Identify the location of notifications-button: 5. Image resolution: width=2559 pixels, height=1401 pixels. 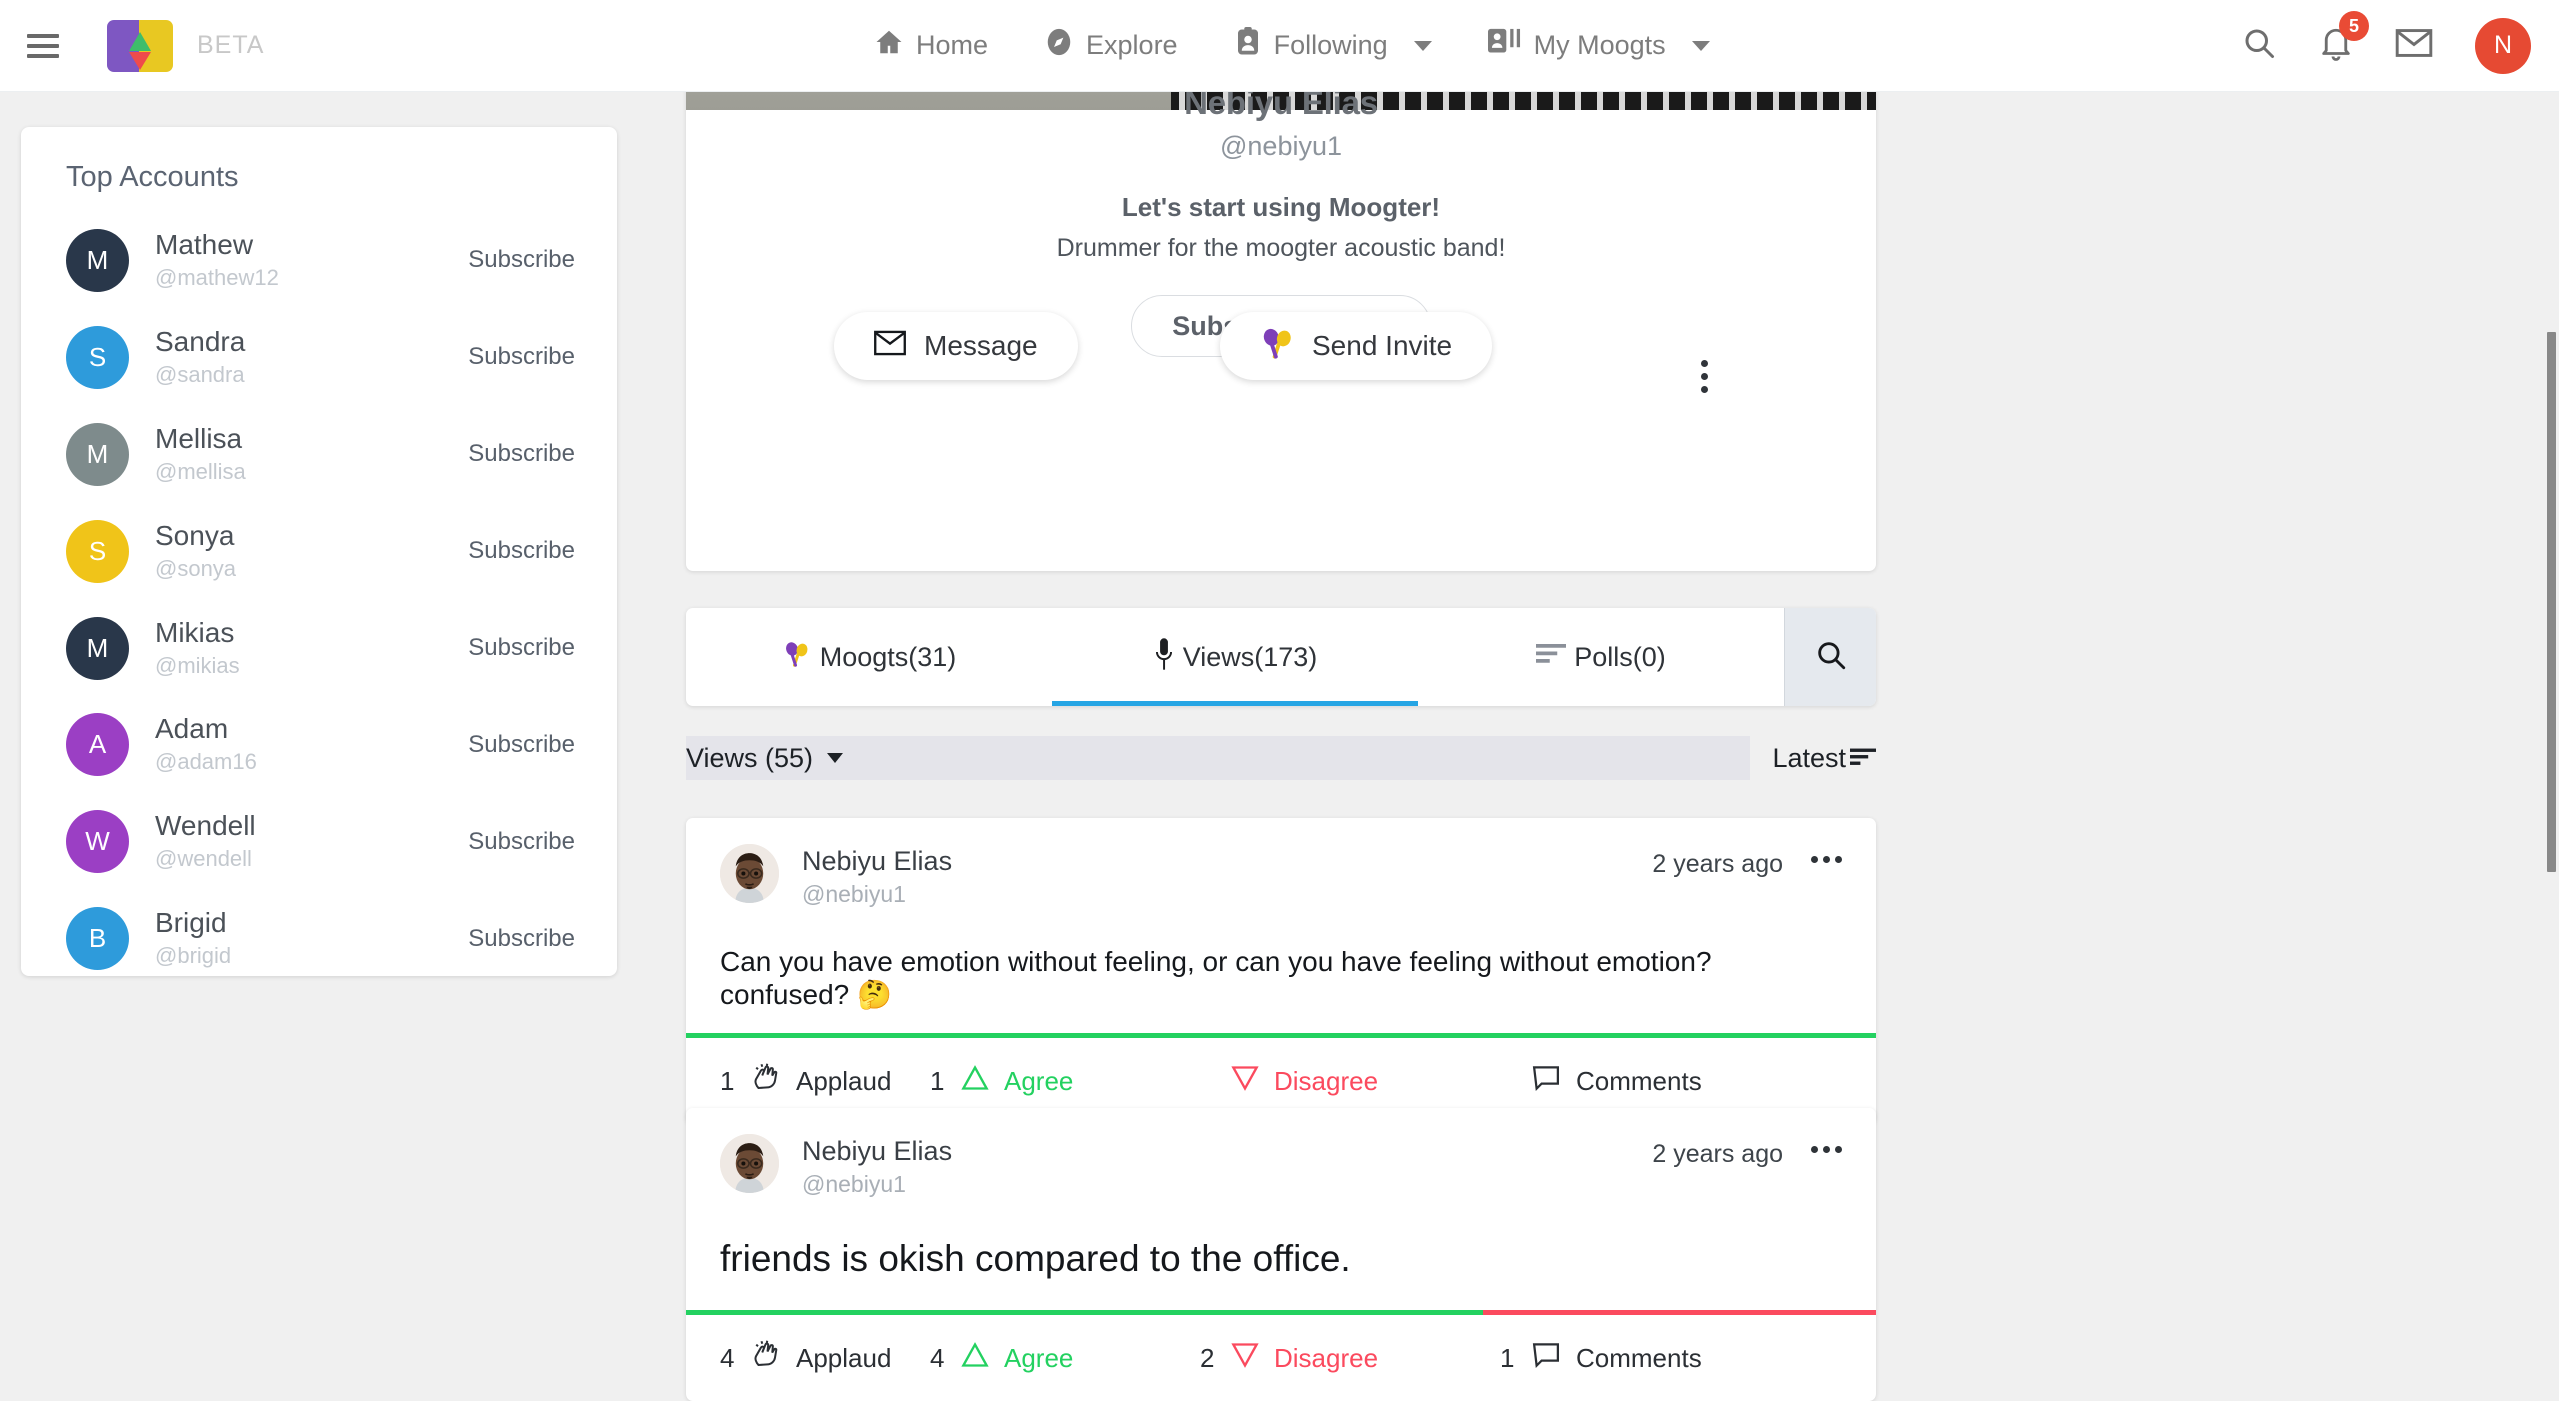
(2344, 38).